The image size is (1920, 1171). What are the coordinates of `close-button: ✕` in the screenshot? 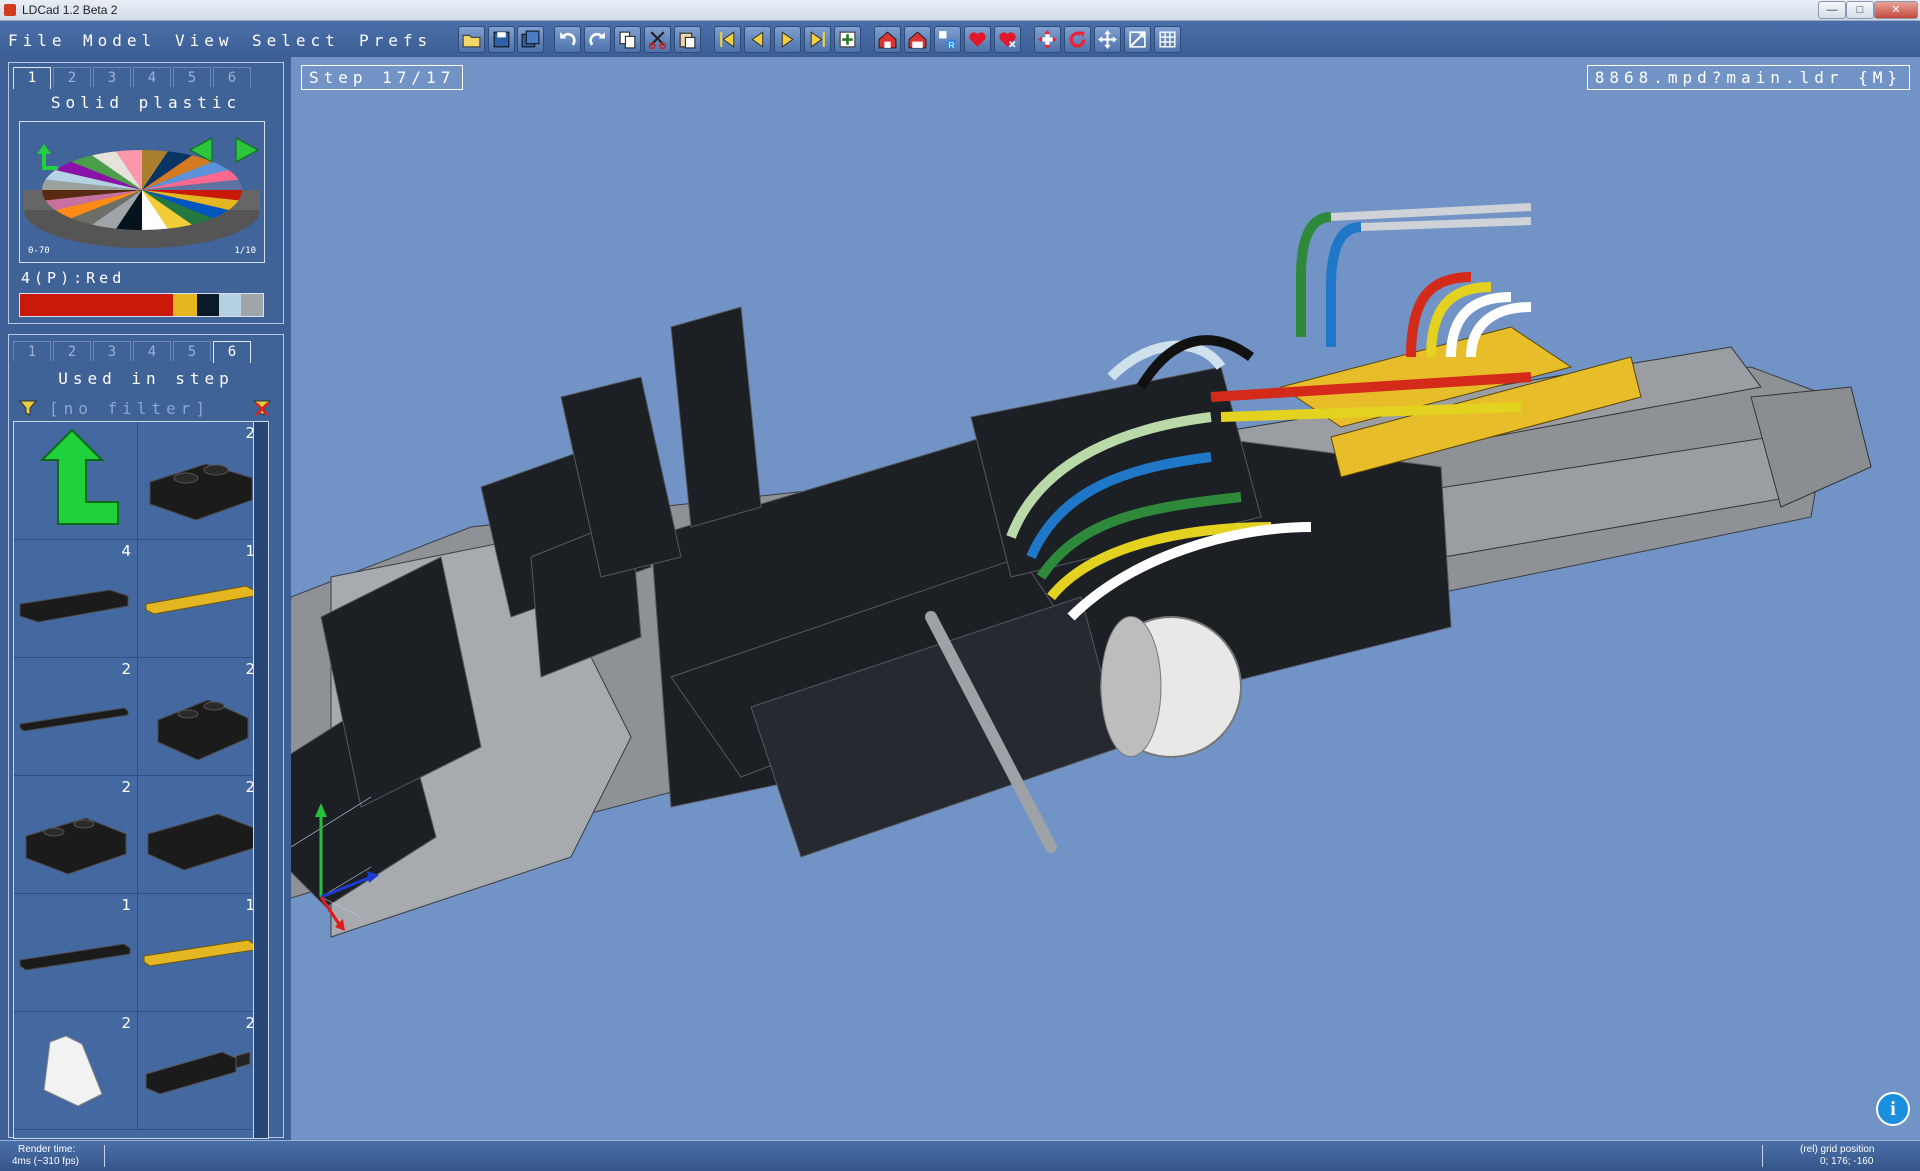 It's located at (1896, 10).